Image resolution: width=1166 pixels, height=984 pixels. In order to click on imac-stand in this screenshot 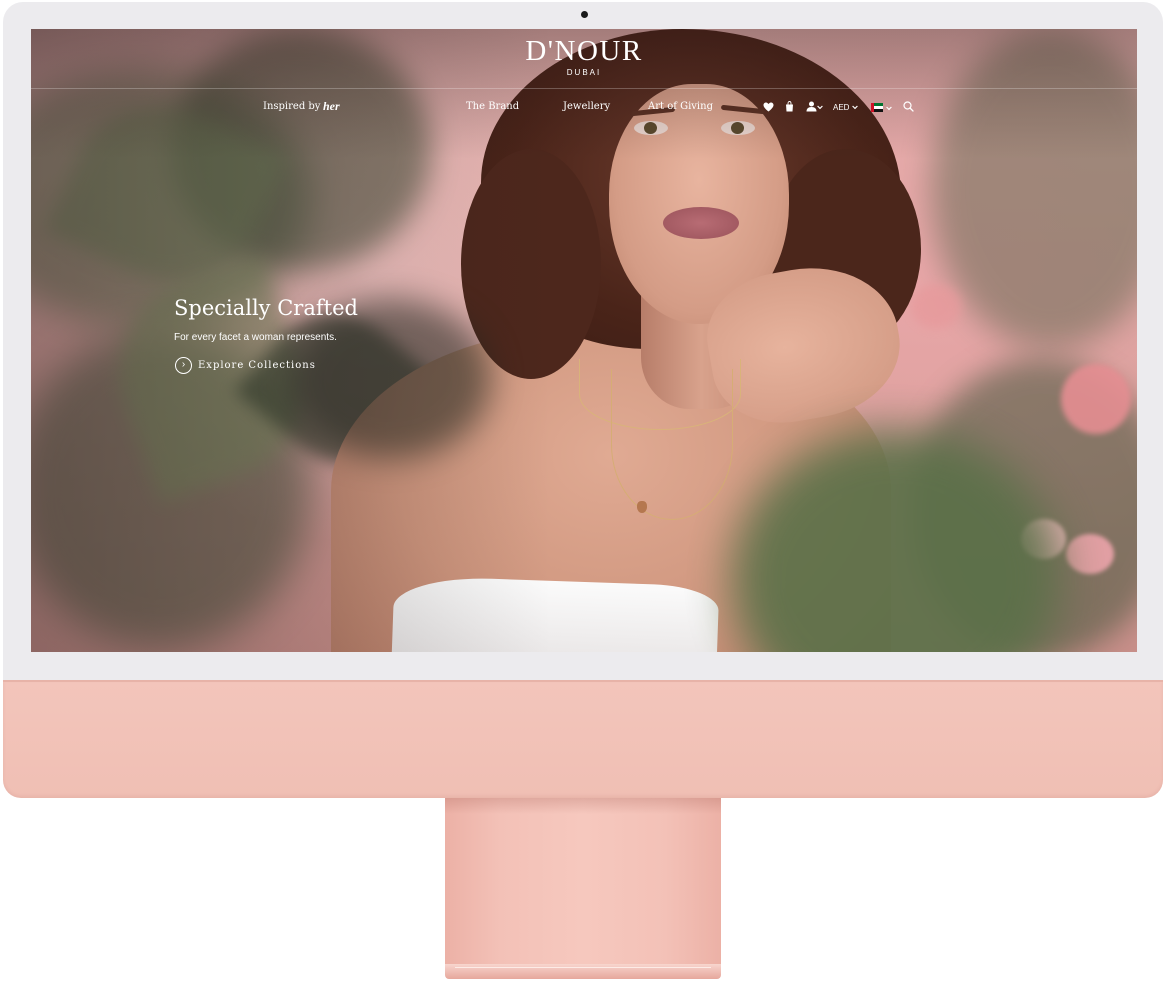, I will do `click(583, 882)`.